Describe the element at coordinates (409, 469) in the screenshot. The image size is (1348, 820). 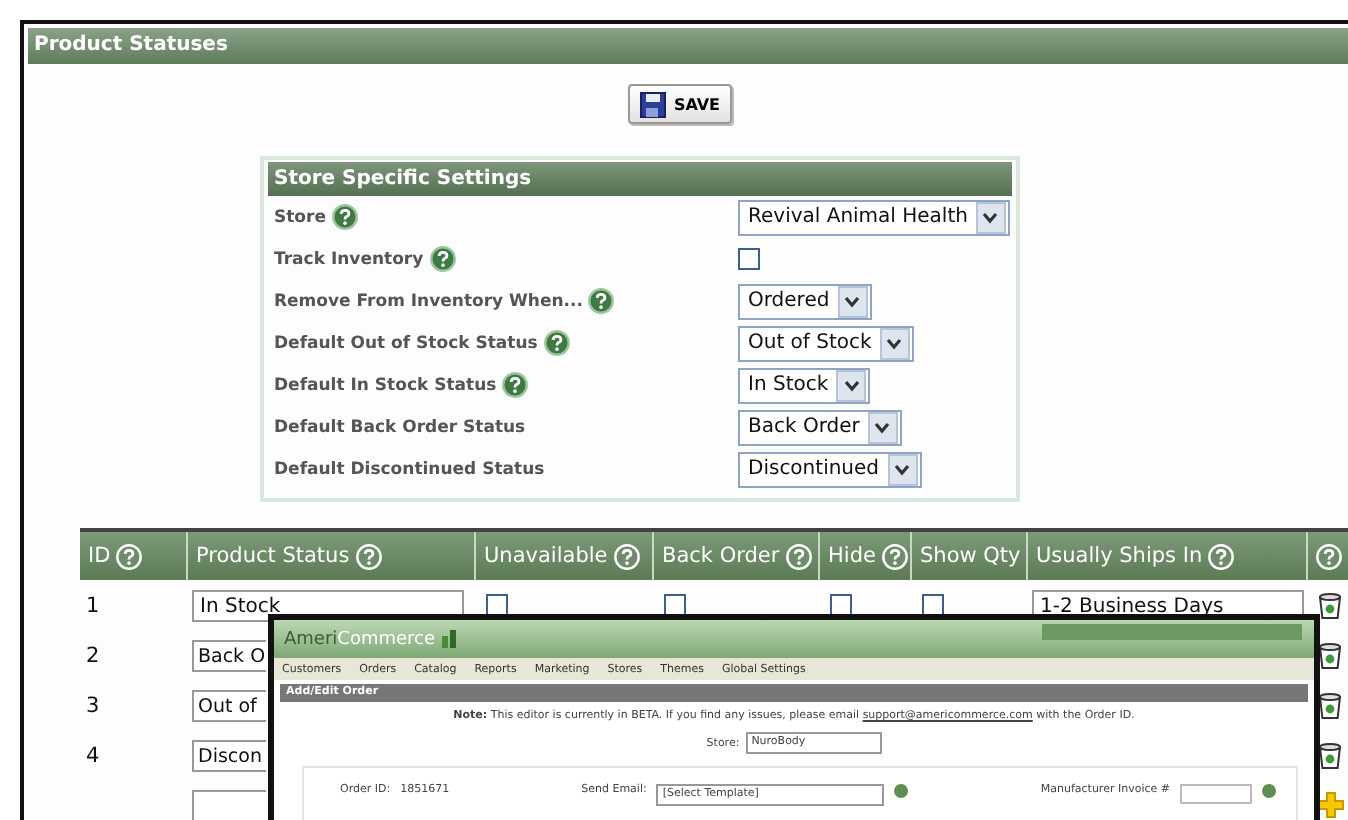
I see `setting-label: Default Discontinued Status` at that location.